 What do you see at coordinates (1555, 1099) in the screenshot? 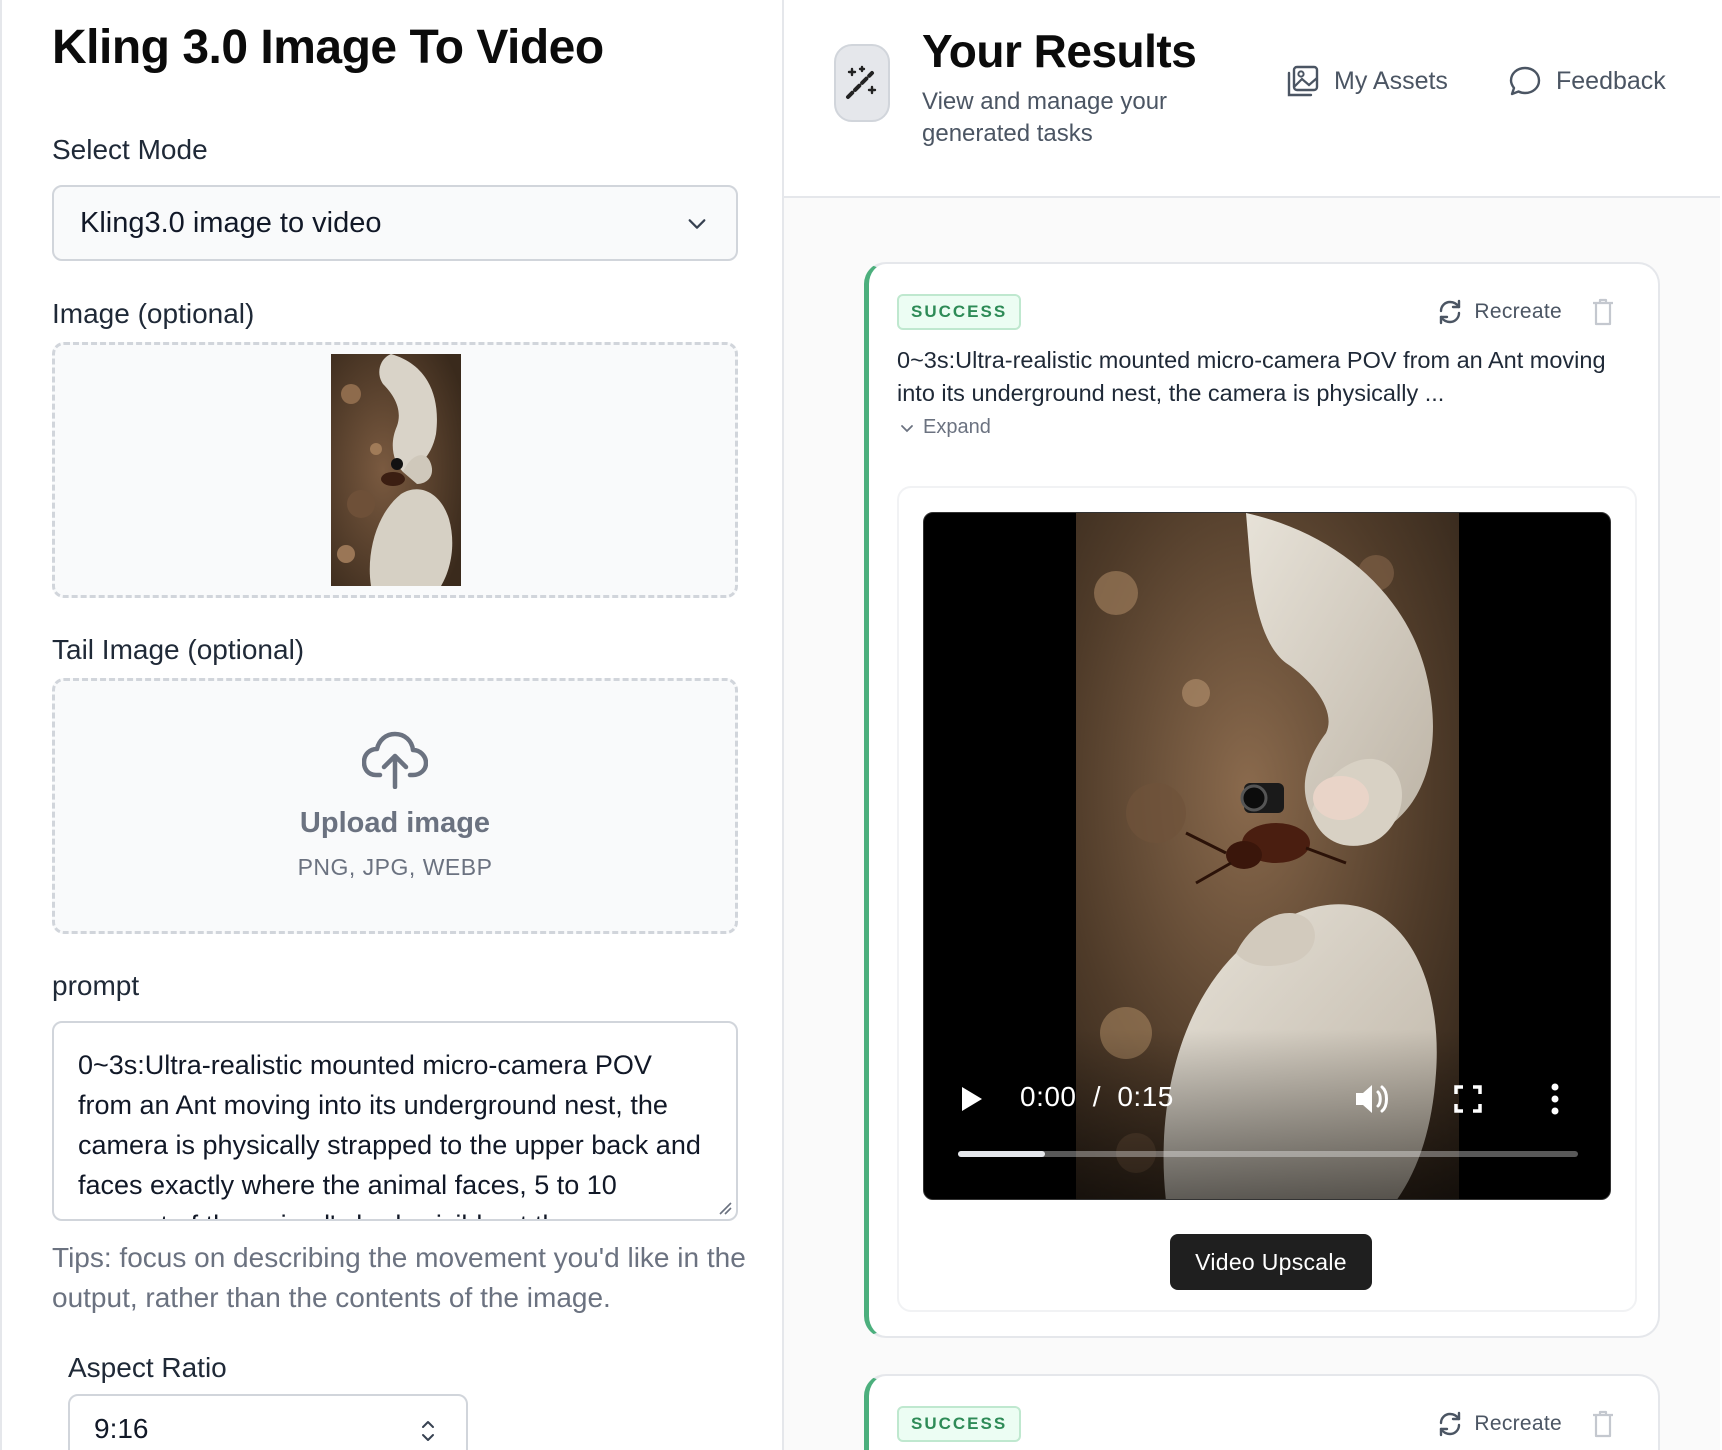
I see `more-options-icon` at bounding box center [1555, 1099].